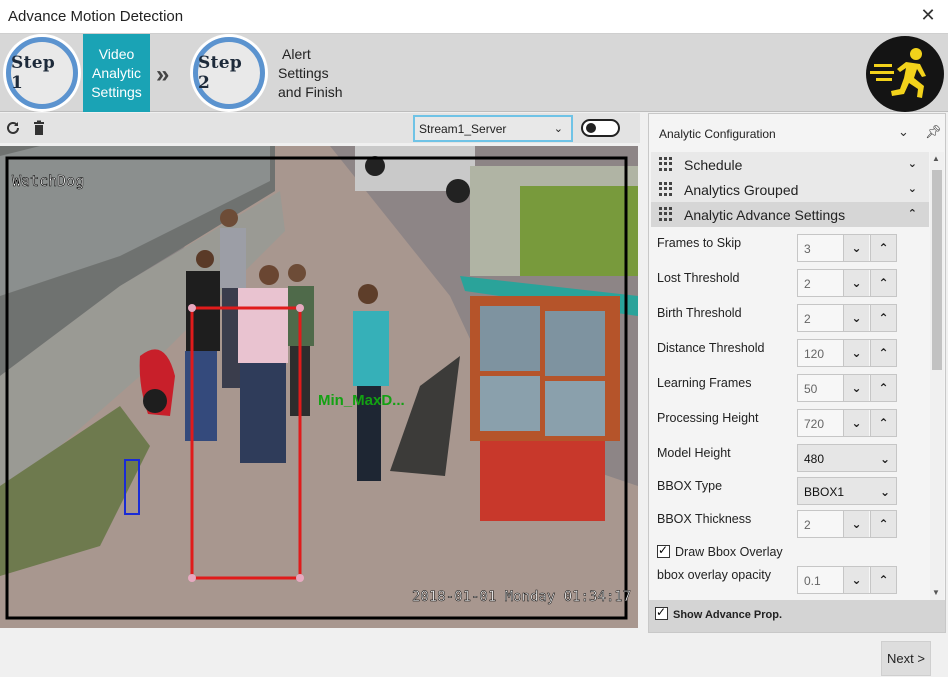 The image size is (948, 677). I want to click on step2-badge-text: Step 2, so click(220, 73).